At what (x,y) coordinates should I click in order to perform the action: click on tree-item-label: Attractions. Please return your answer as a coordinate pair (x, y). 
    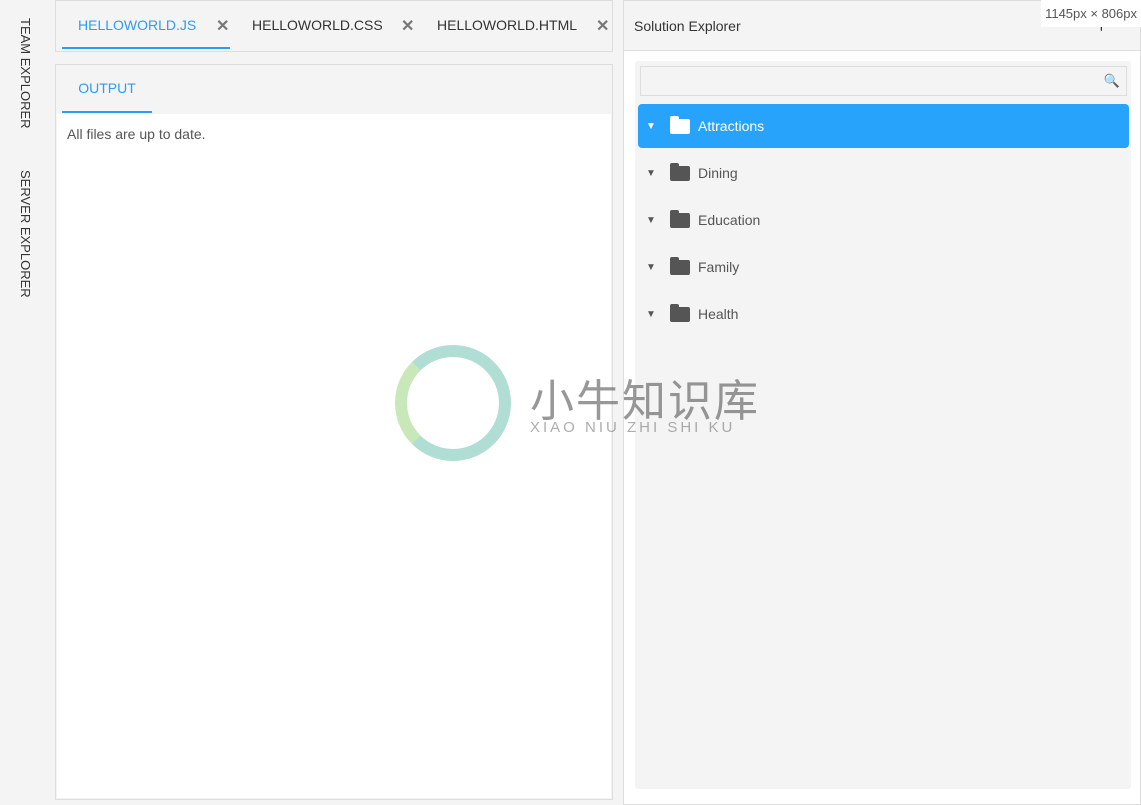
    Looking at the image, I should click on (731, 126).